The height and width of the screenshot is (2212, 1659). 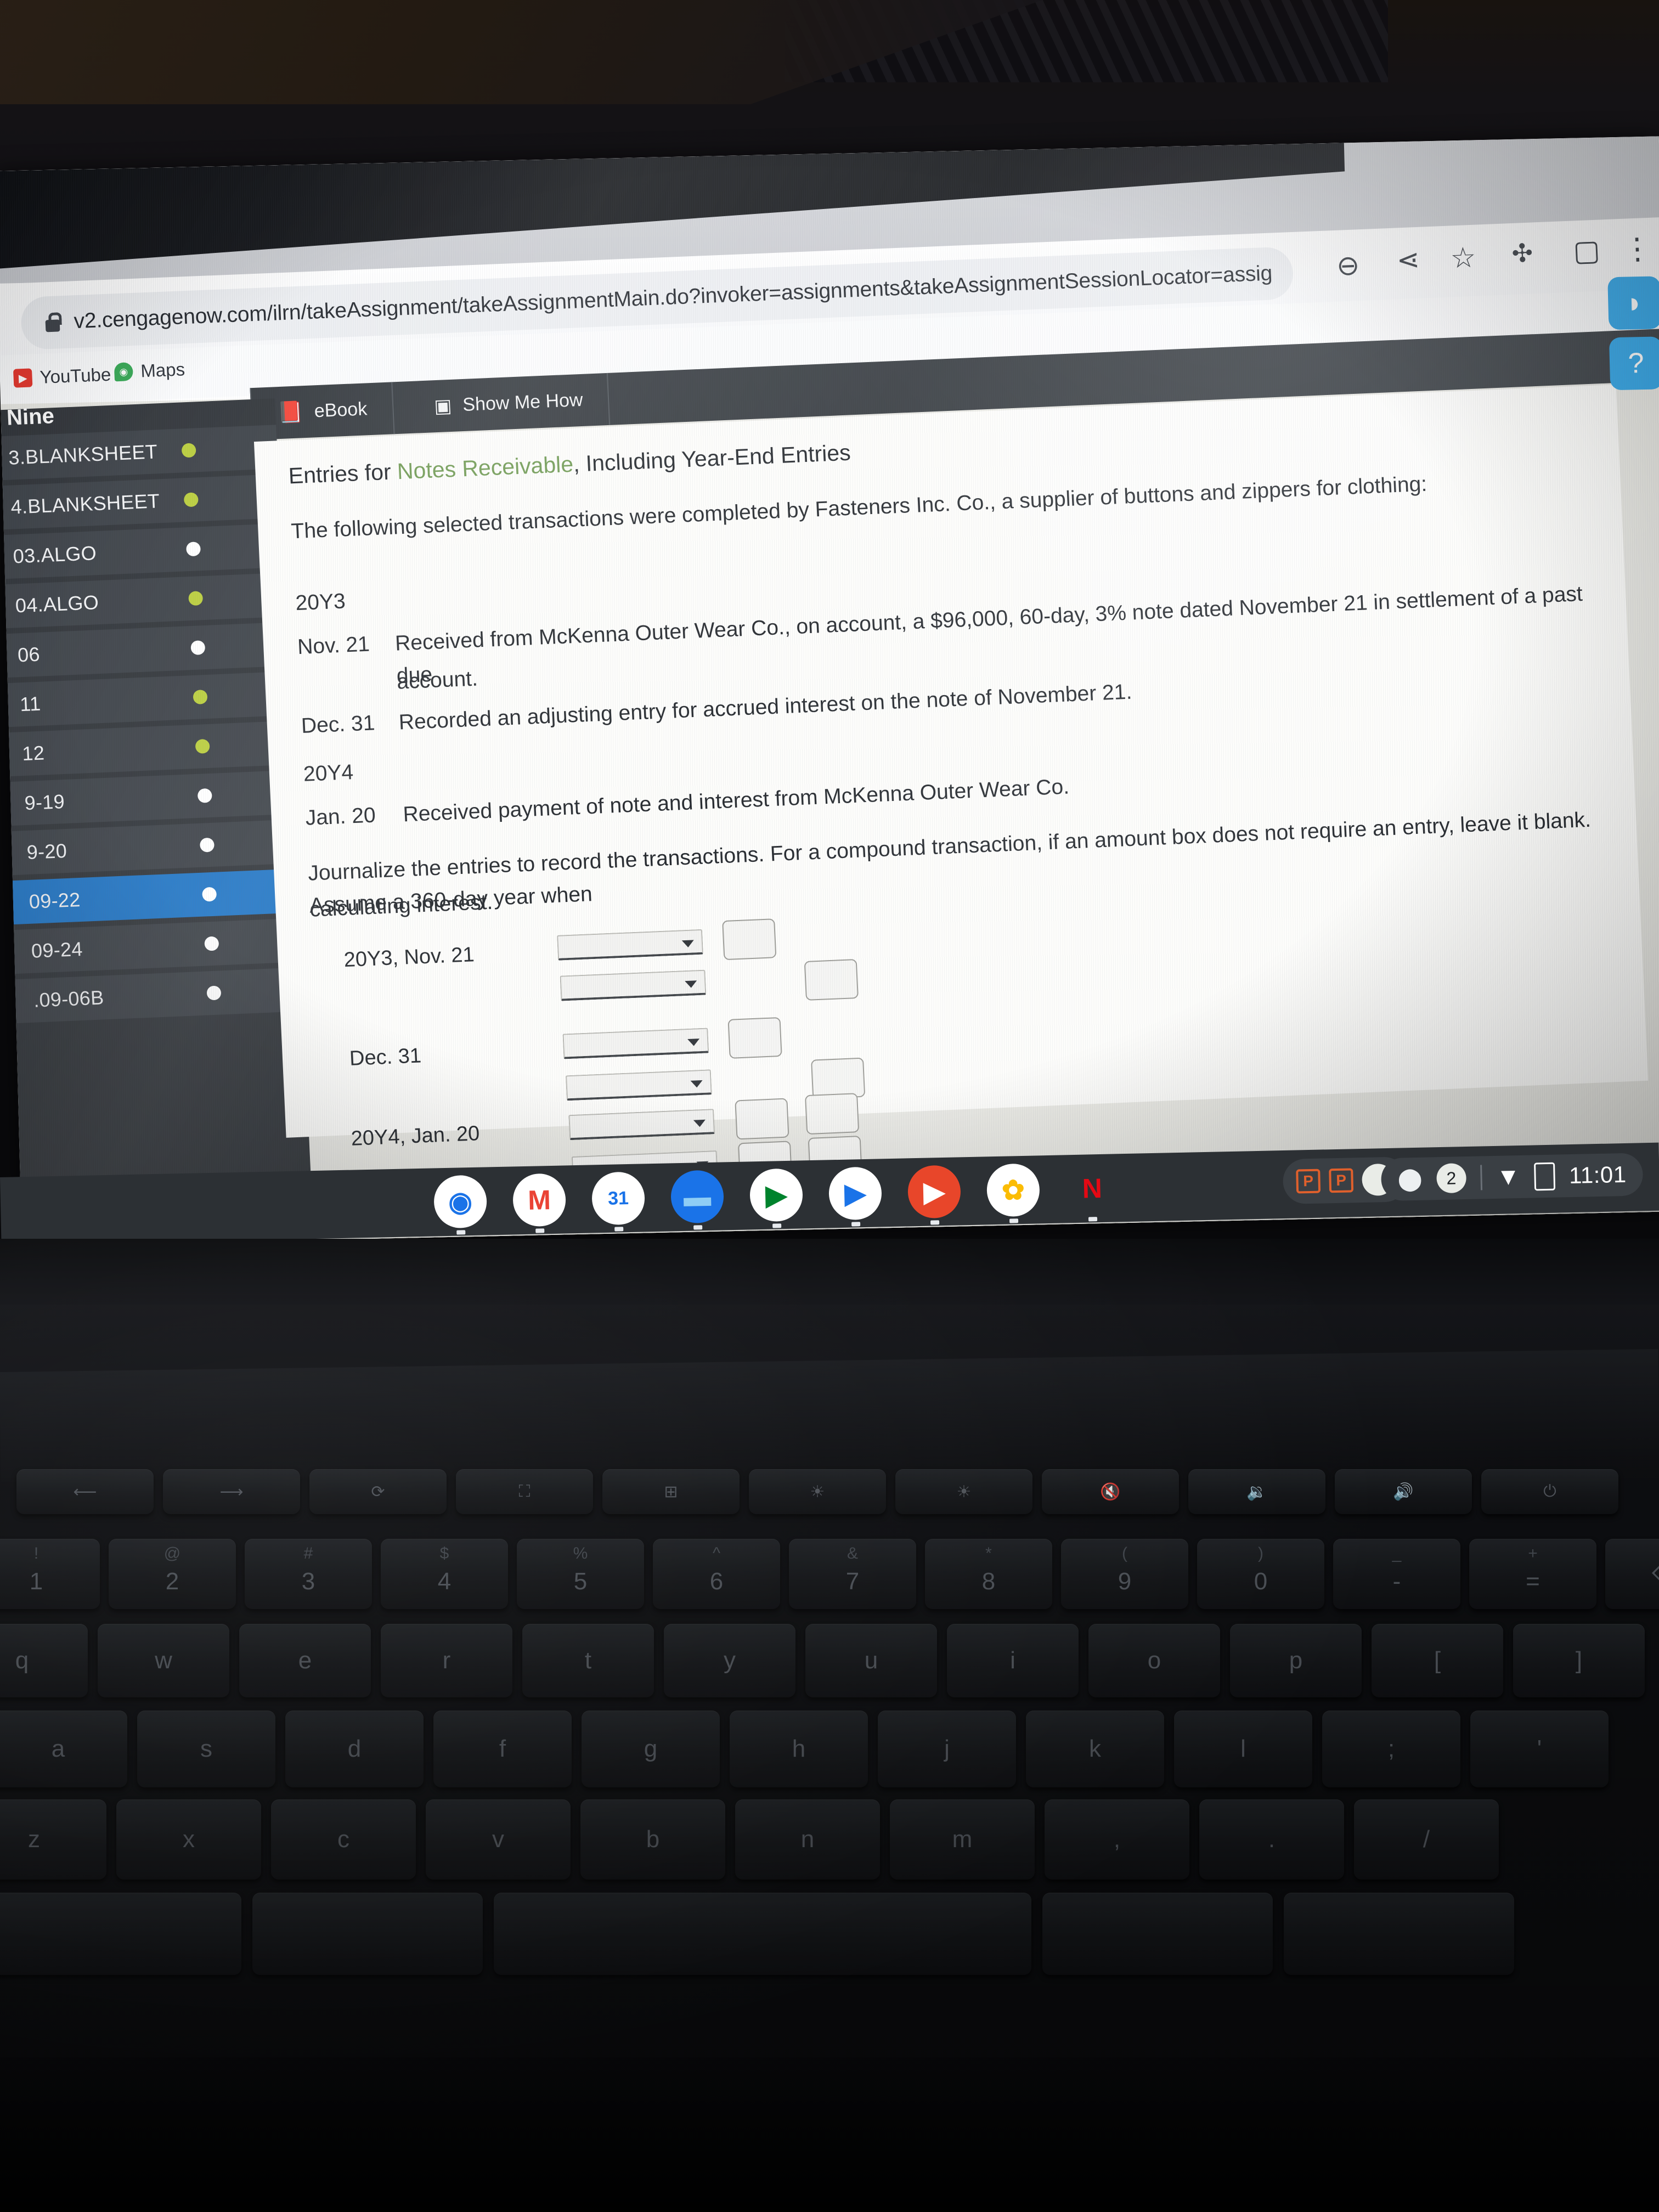 I want to click on side-panel-icon: ▢, so click(x=1586, y=251).